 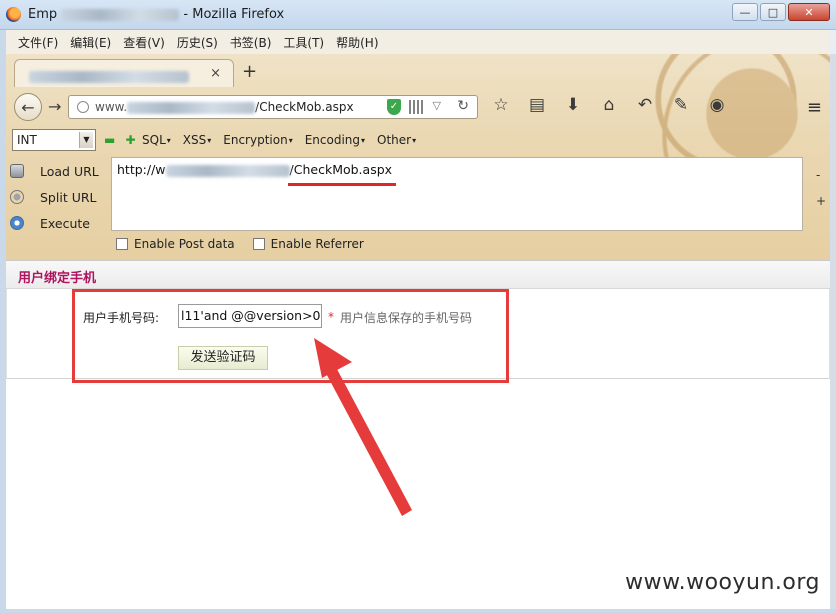 What do you see at coordinates (54, 140) in the screenshot?
I see `type-select: INT ▼` at bounding box center [54, 140].